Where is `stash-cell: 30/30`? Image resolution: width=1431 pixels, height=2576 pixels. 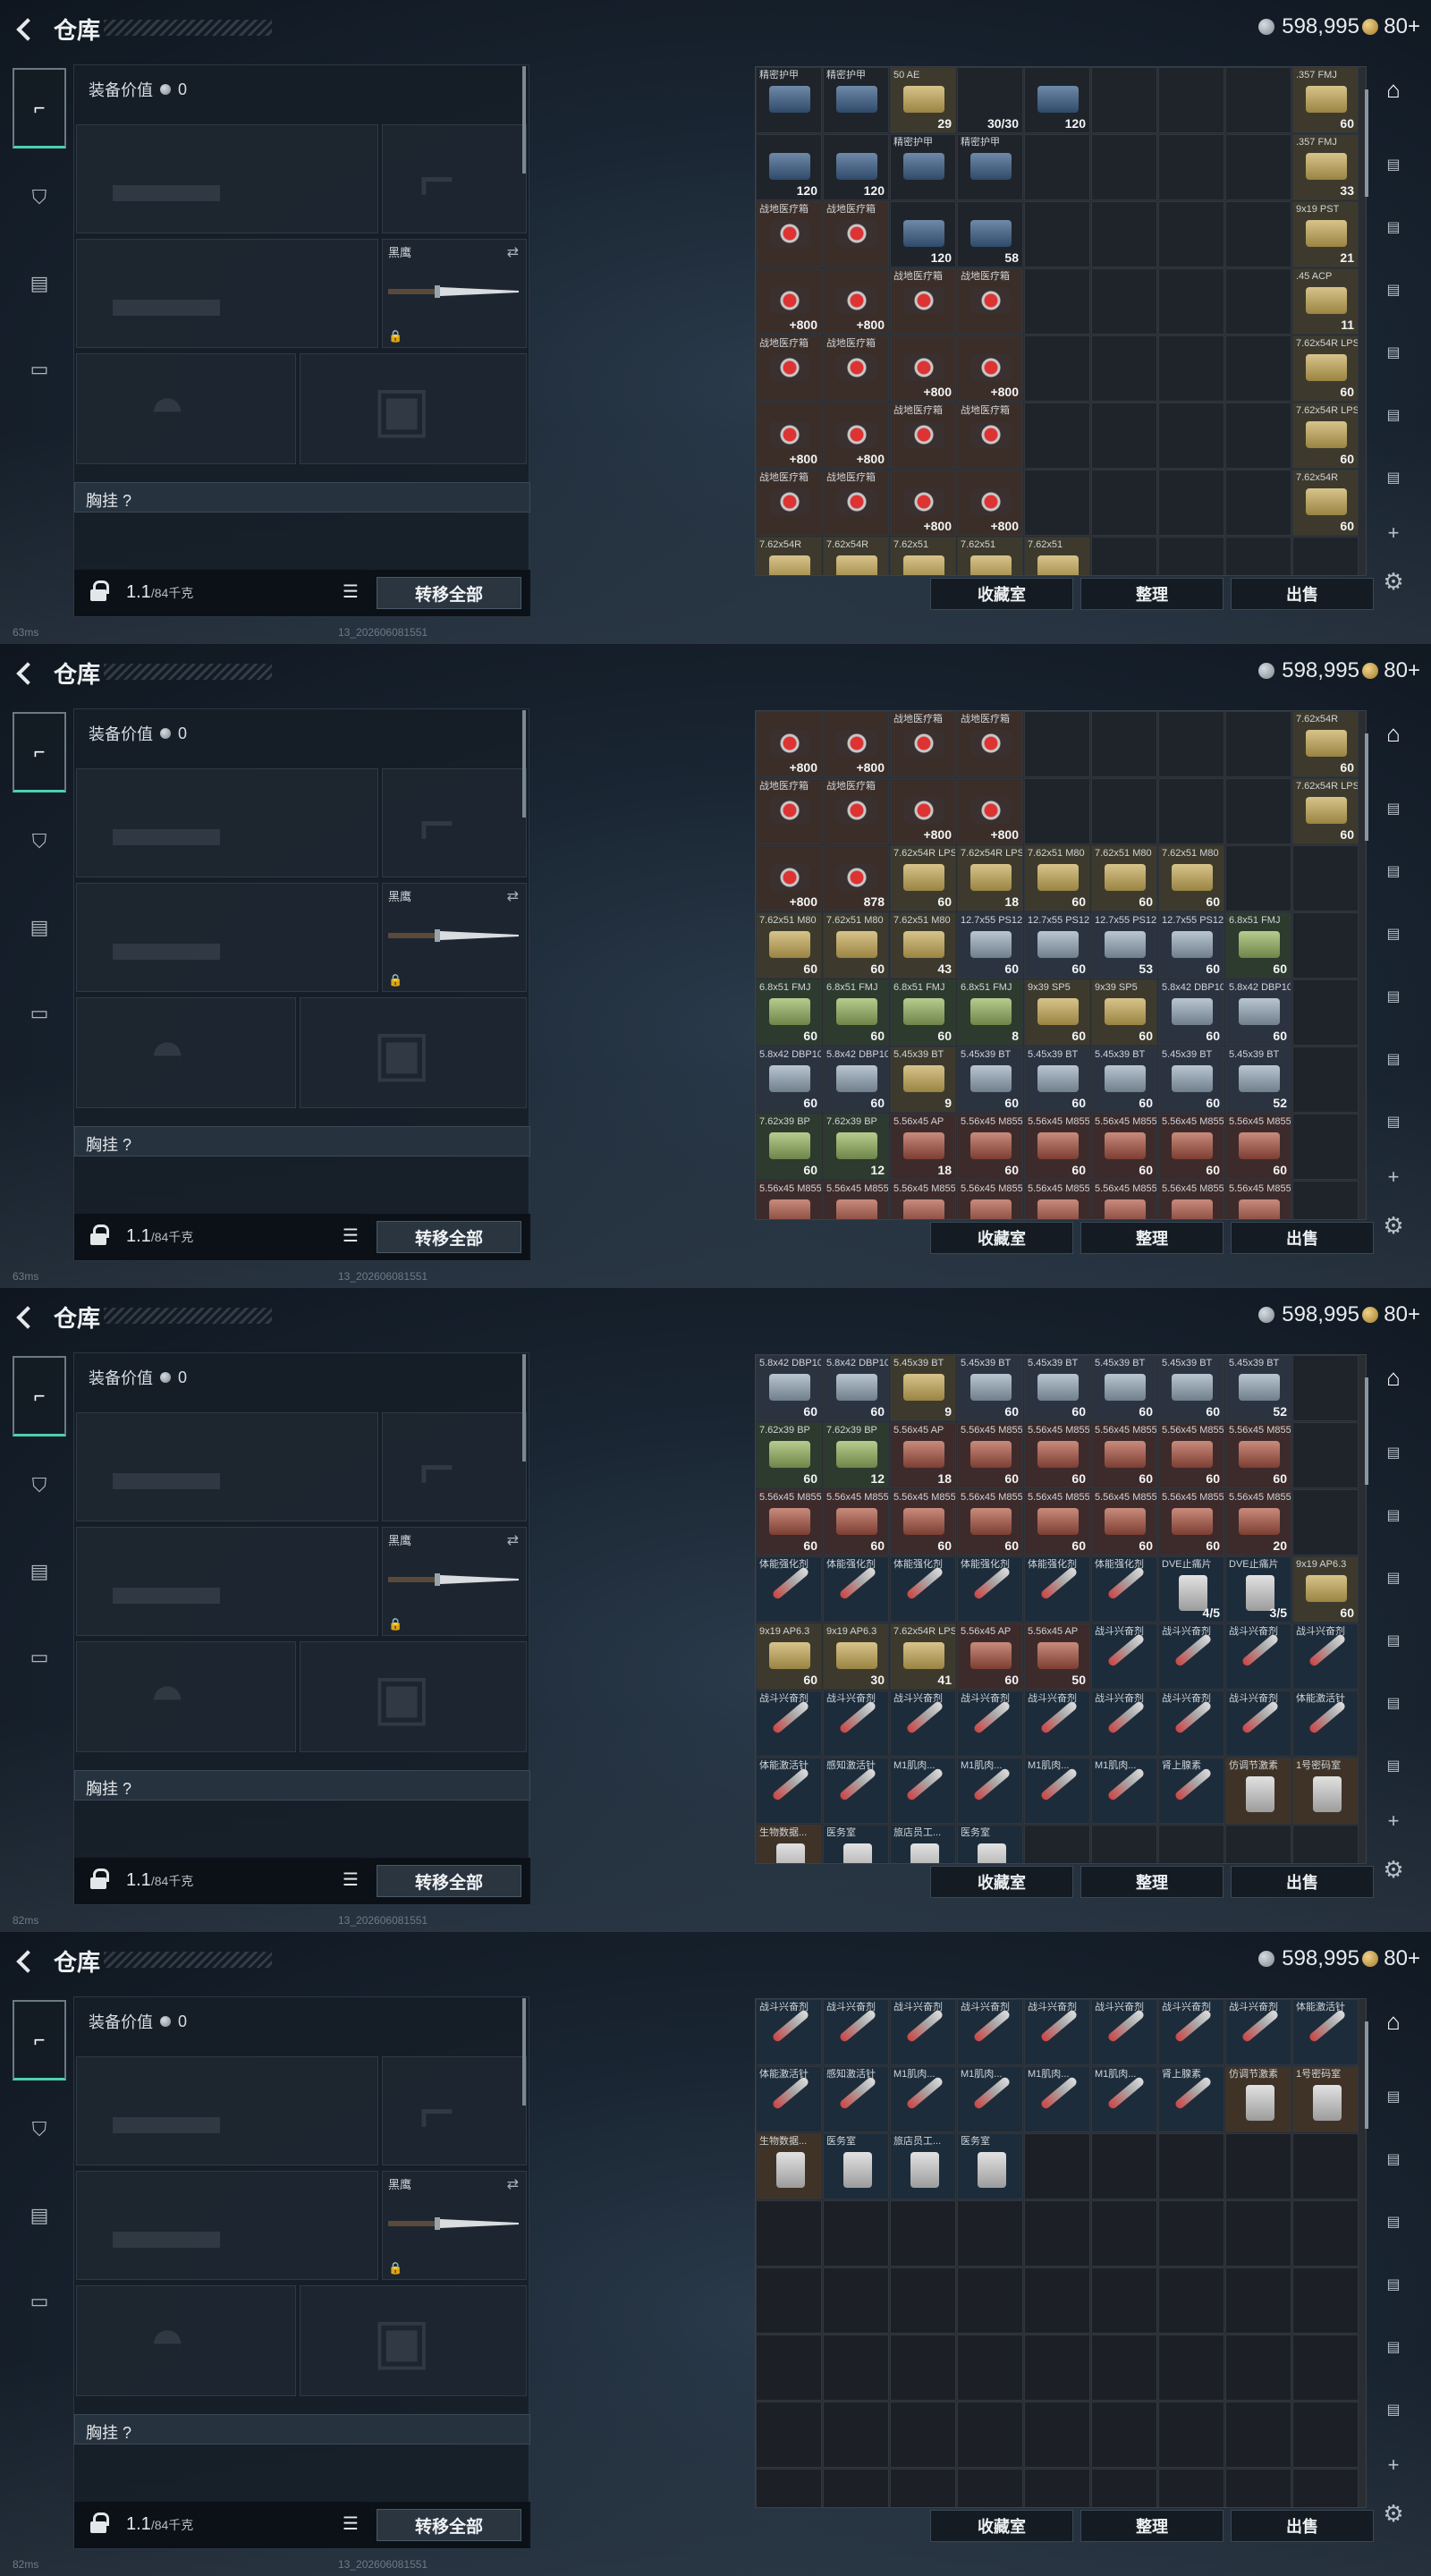 stash-cell: 30/30 is located at coordinates (990, 100).